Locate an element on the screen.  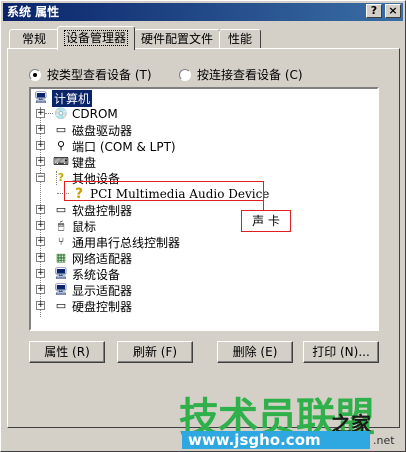
tab-device-manager-label: 设备管理器 is located at coordinates (96, 38).